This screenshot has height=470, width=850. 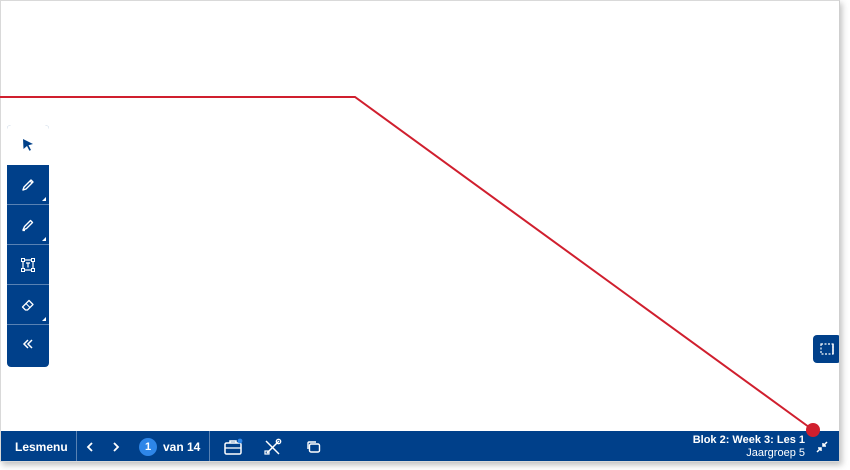 I want to click on text-box-icon, so click(x=28, y=264).